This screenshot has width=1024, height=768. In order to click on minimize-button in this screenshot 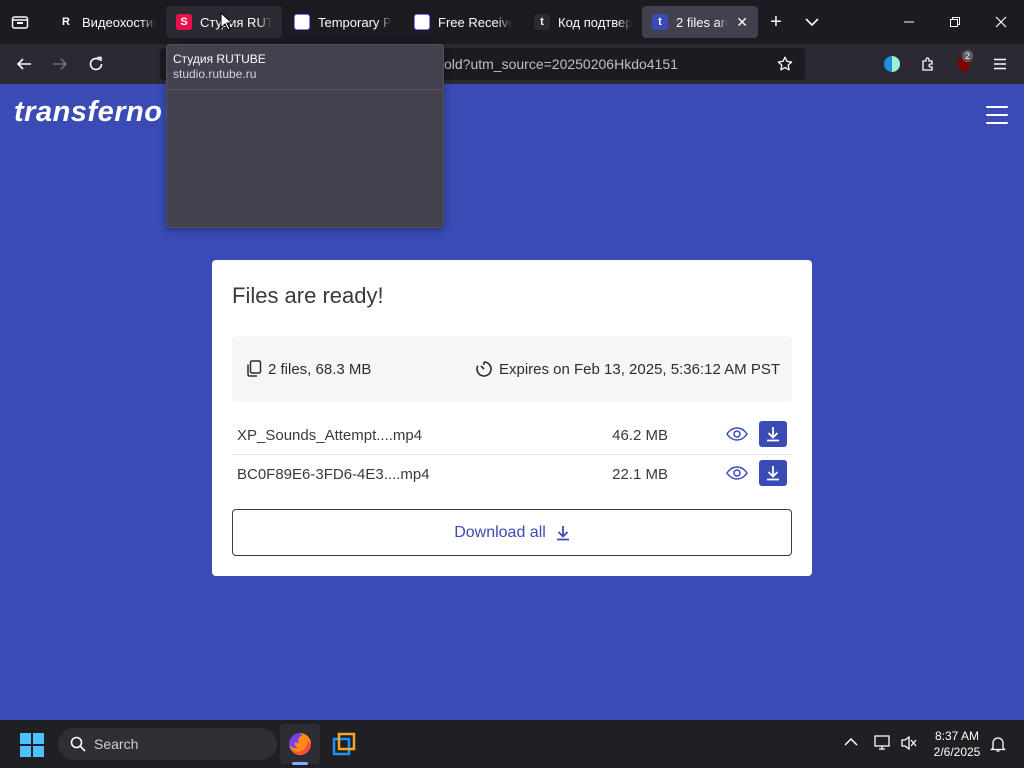, I will do `click(909, 22)`.